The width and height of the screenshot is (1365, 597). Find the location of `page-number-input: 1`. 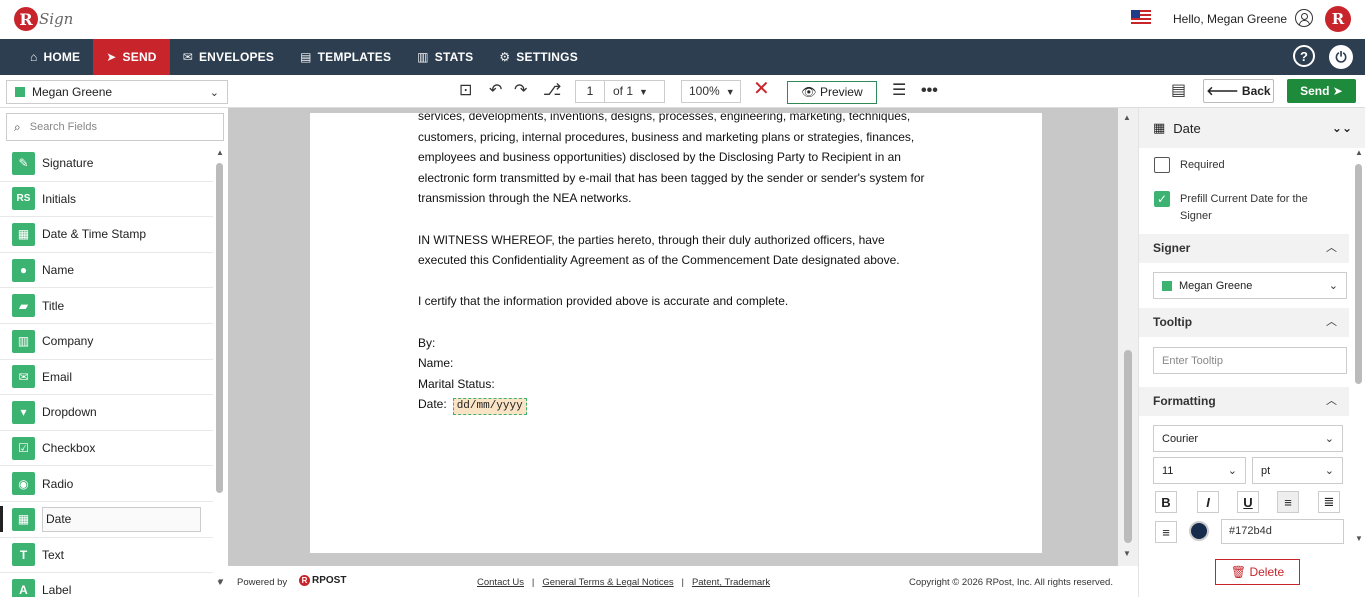

page-number-input: 1 is located at coordinates (590, 91).